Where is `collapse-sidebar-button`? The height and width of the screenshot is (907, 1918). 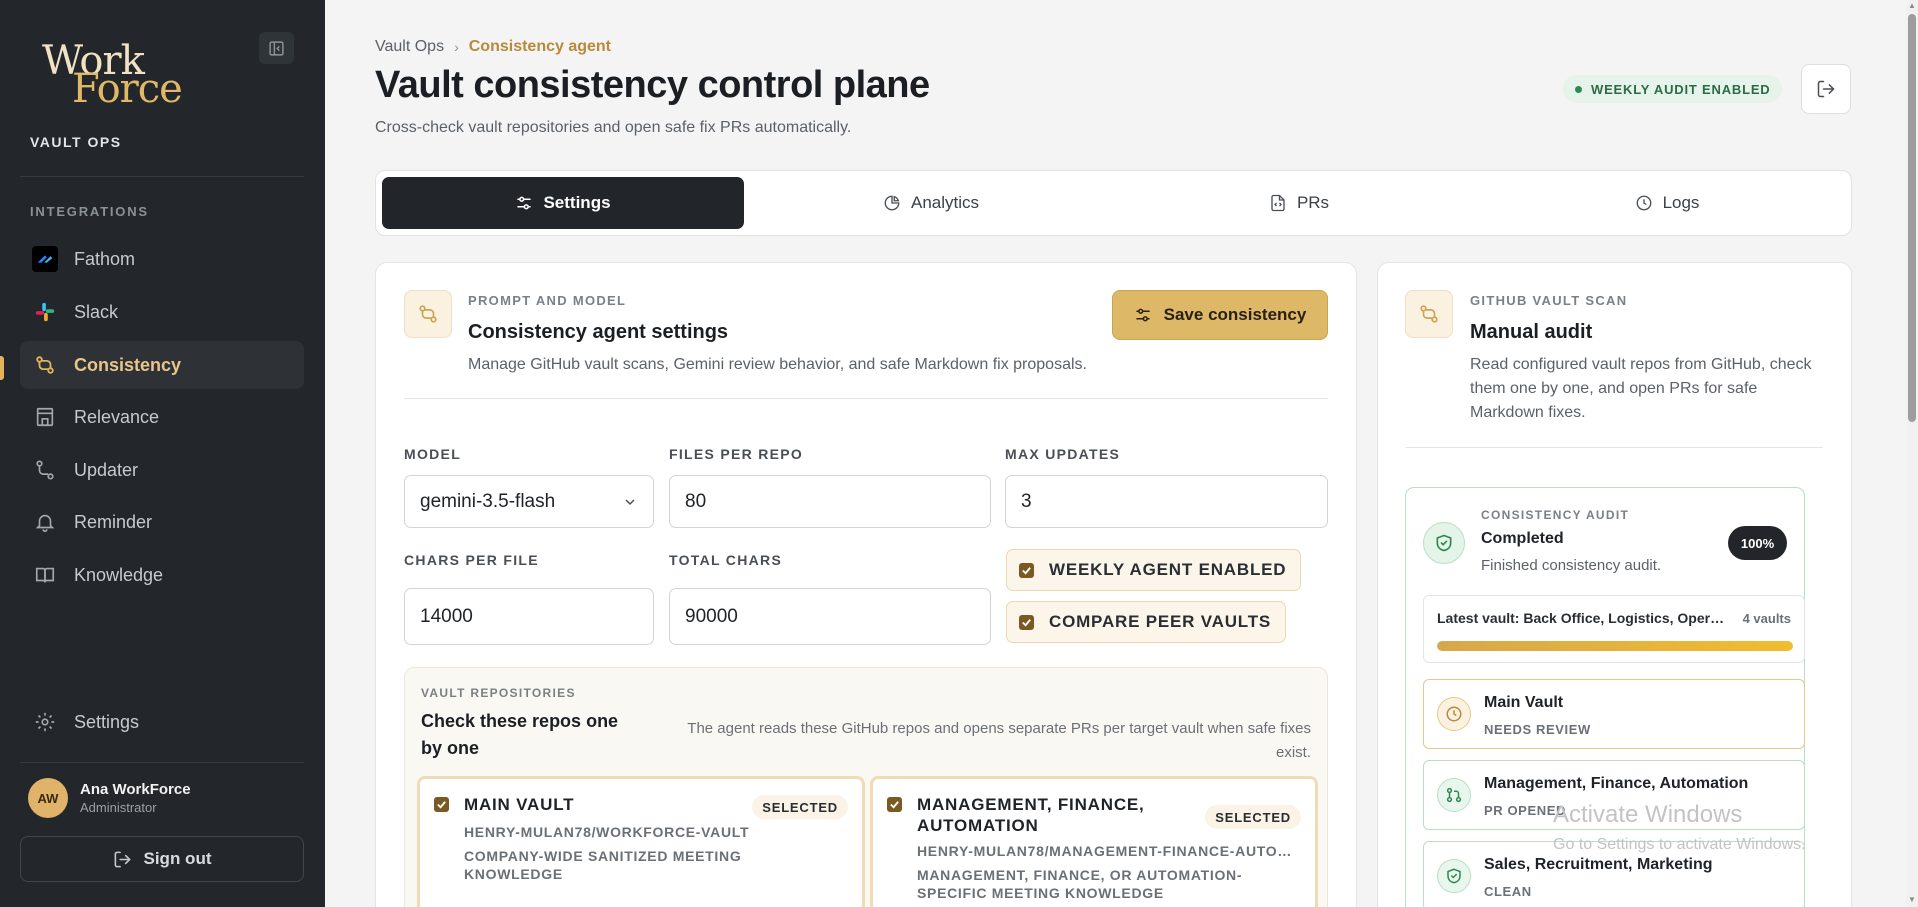 collapse-sidebar-button is located at coordinates (276, 48).